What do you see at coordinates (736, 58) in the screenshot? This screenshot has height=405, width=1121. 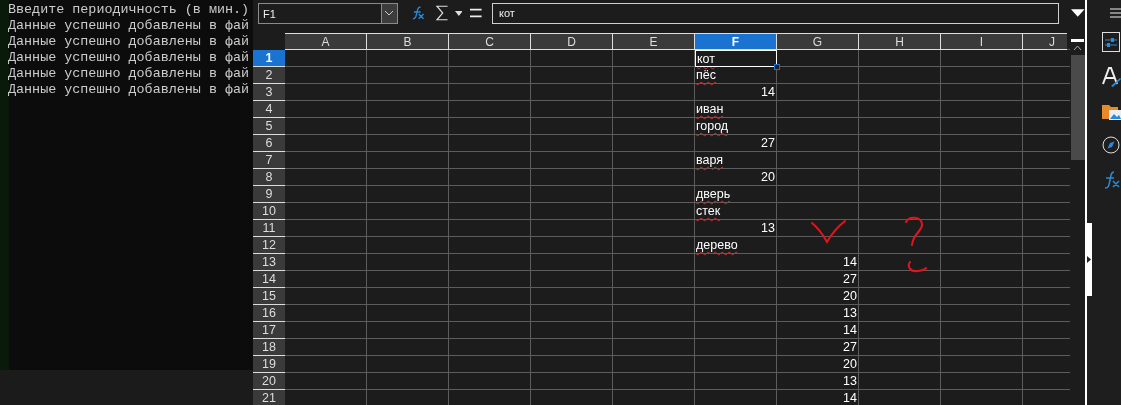 I see `table-cell: кот` at bounding box center [736, 58].